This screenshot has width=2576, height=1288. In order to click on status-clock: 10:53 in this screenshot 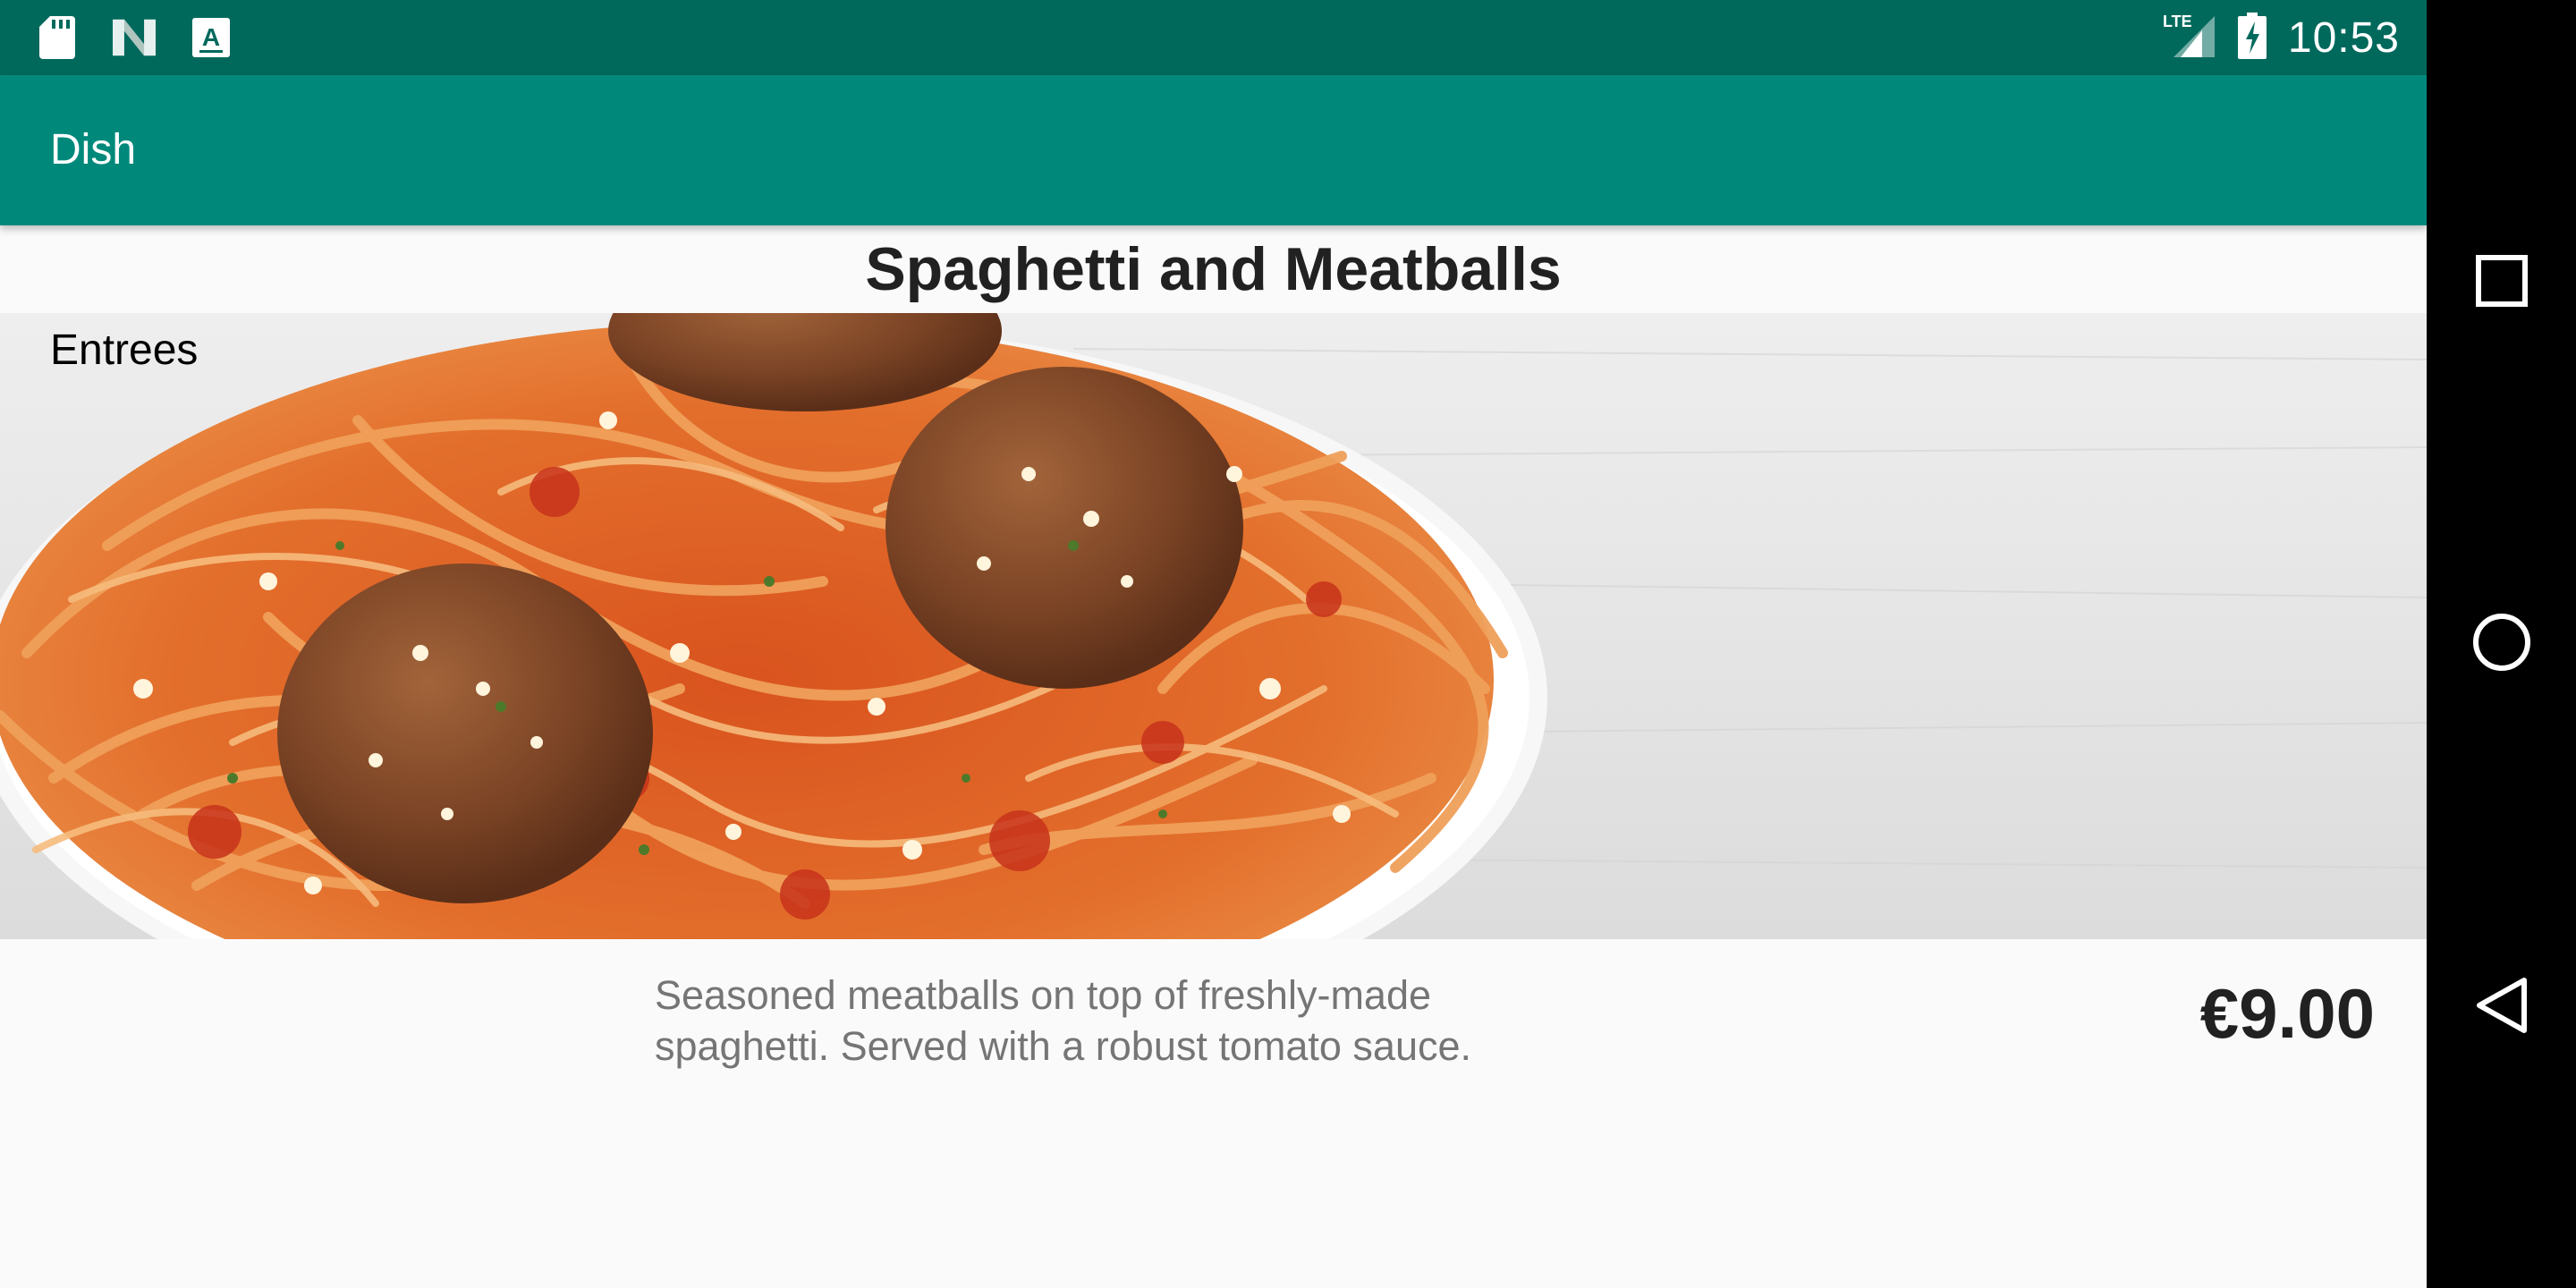, I will do `click(2343, 37)`.